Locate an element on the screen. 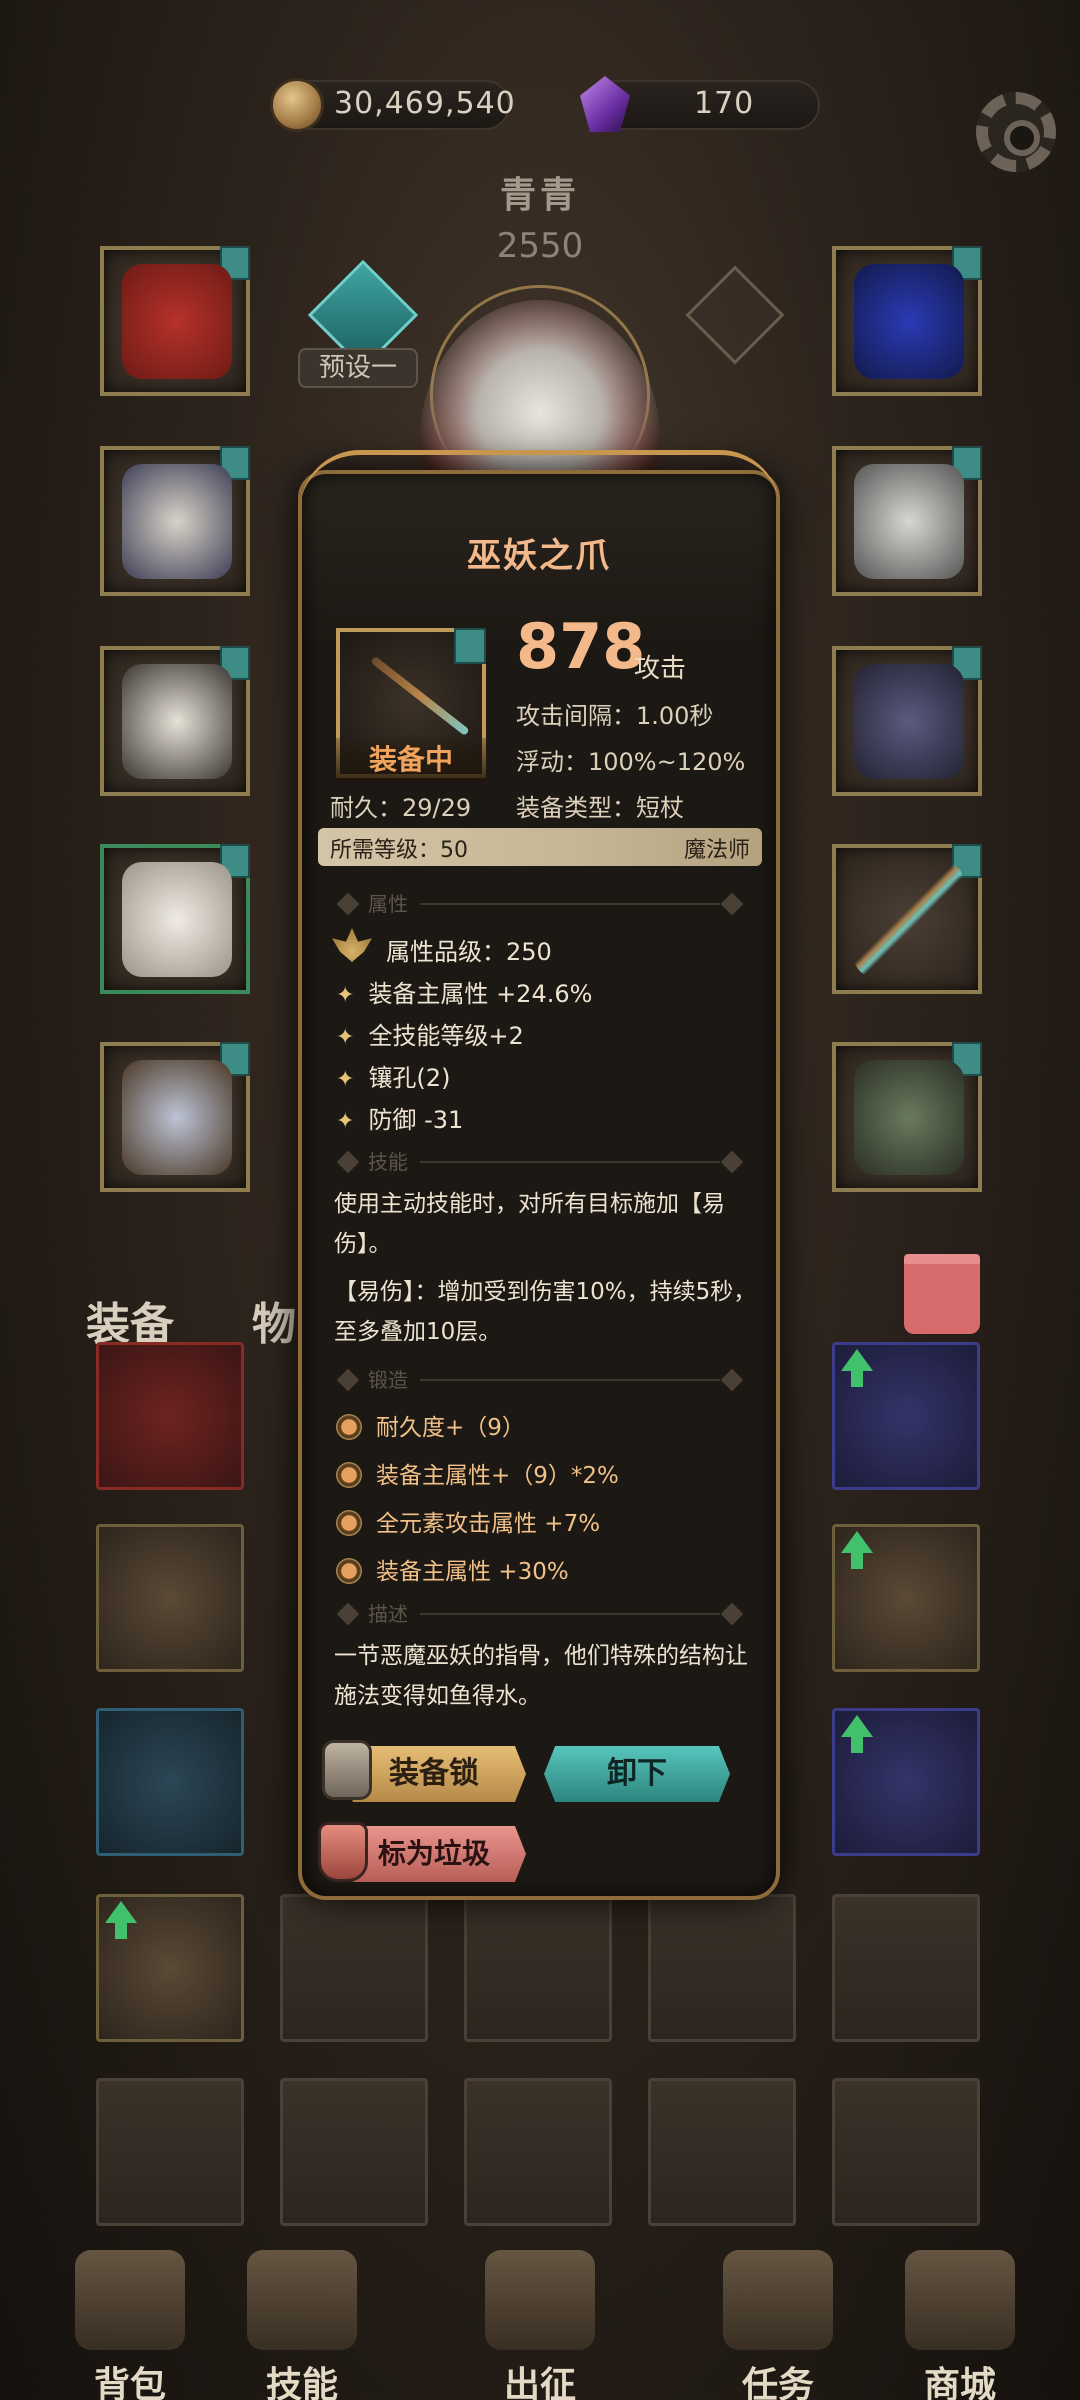 The height and width of the screenshot is (2400, 1080). hero-name: 青青 is located at coordinates (539, 195).